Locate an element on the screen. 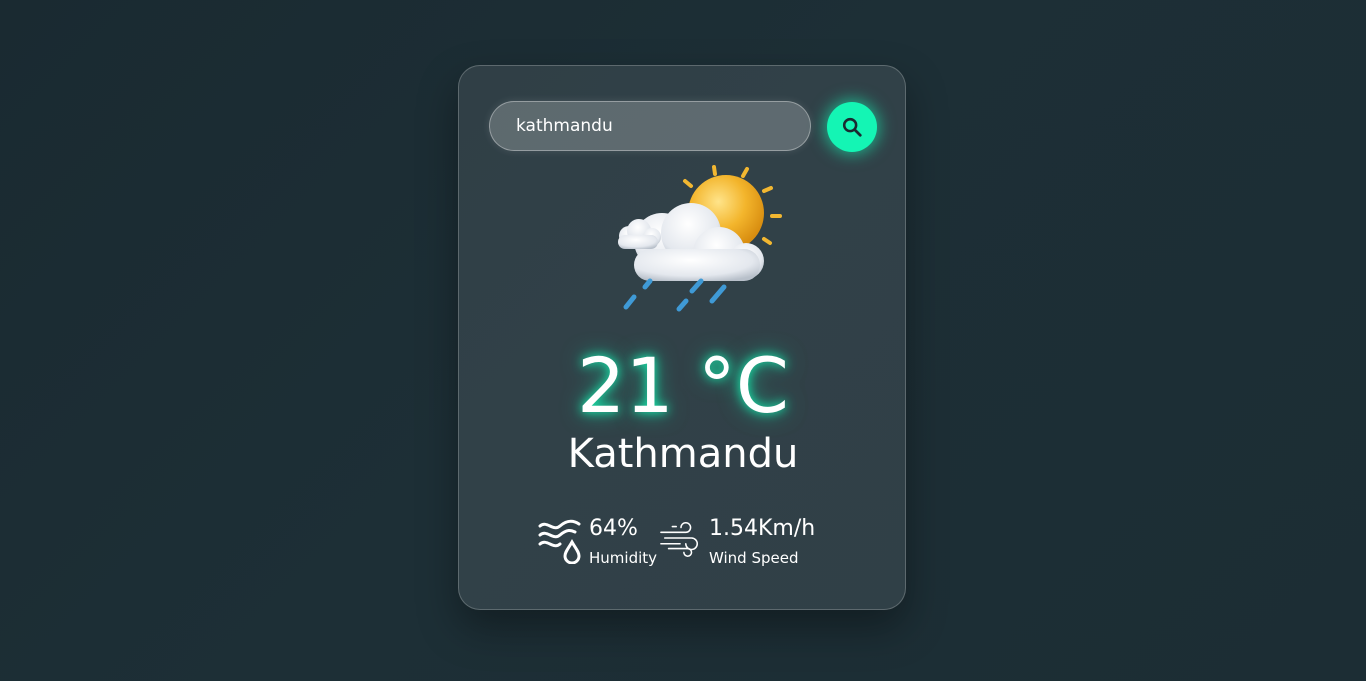  humidity-detail: 64% Humidity is located at coordinates (597, 542).